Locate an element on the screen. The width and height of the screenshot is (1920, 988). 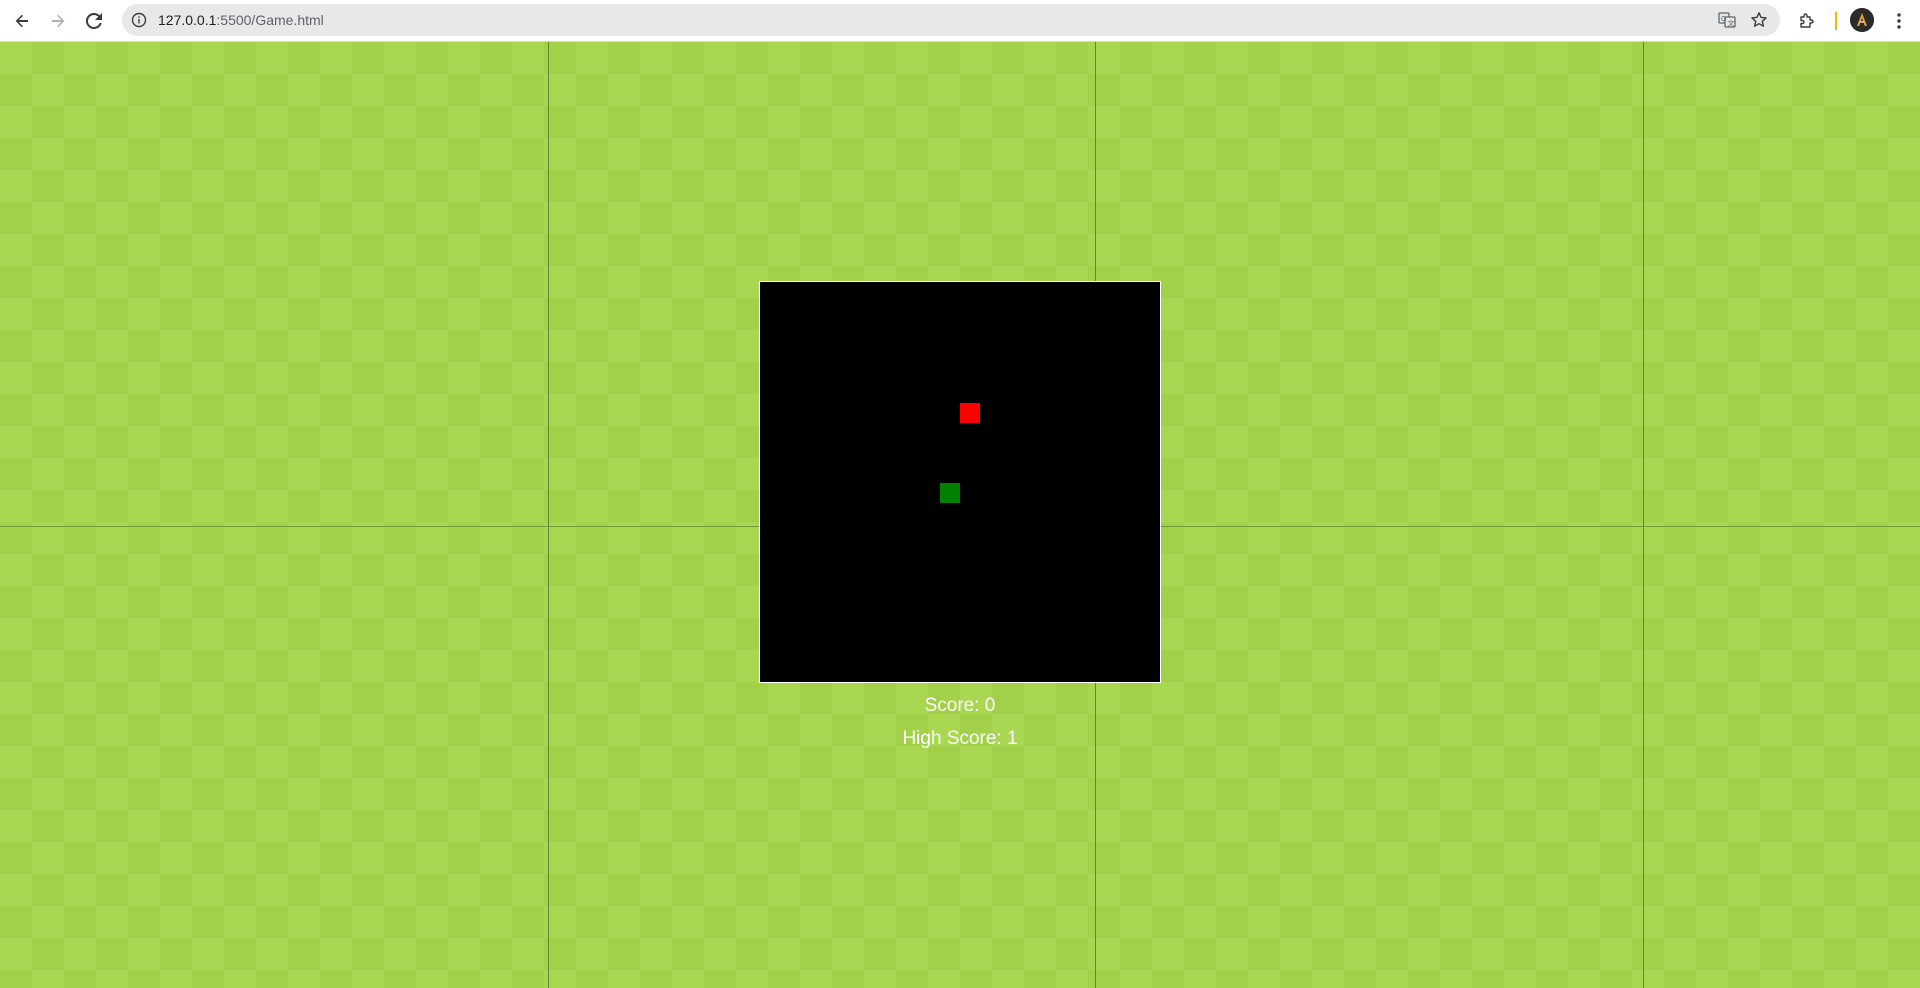
profile-avatar is located at coordinates (1862, 20).